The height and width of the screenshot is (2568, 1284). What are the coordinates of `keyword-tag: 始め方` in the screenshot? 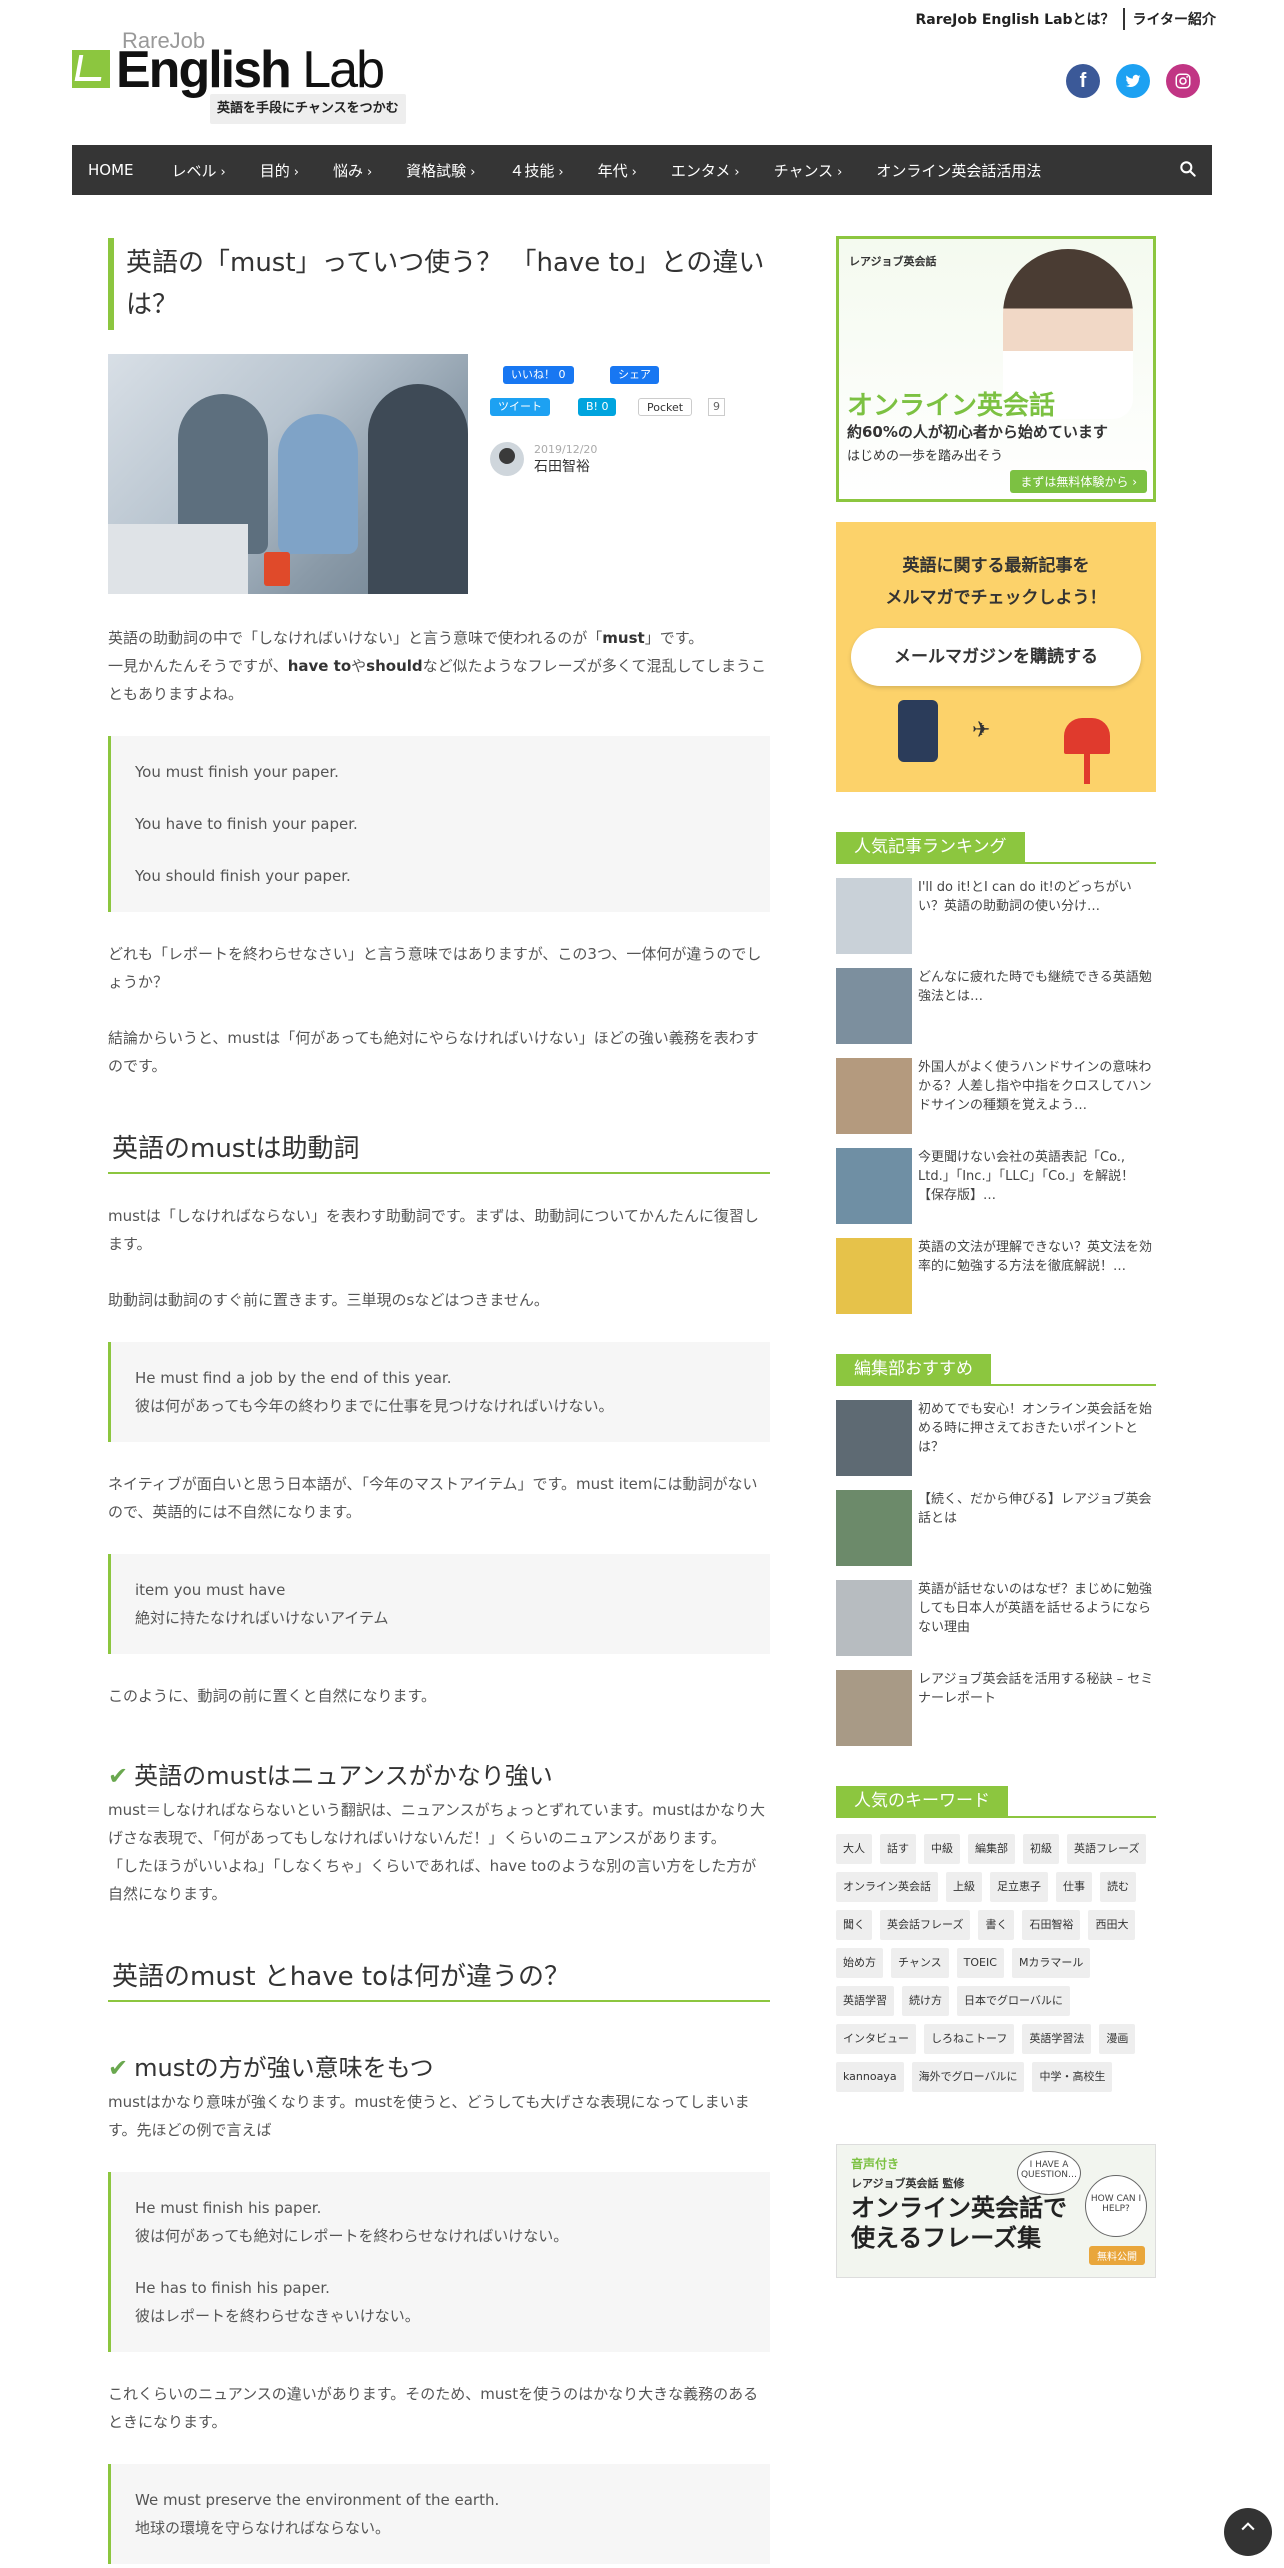 It's located at (859, 1963).